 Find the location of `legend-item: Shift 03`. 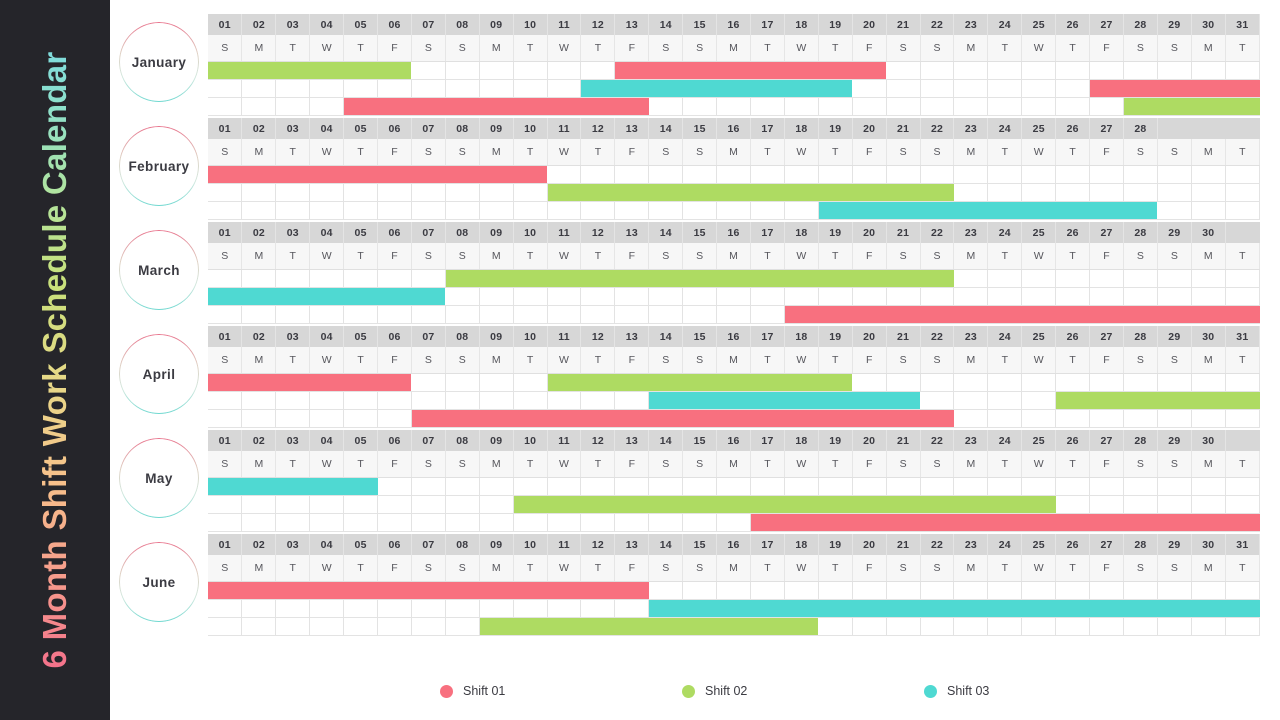

legend-item: Shift 03 is located at coordinates (1045, 691).